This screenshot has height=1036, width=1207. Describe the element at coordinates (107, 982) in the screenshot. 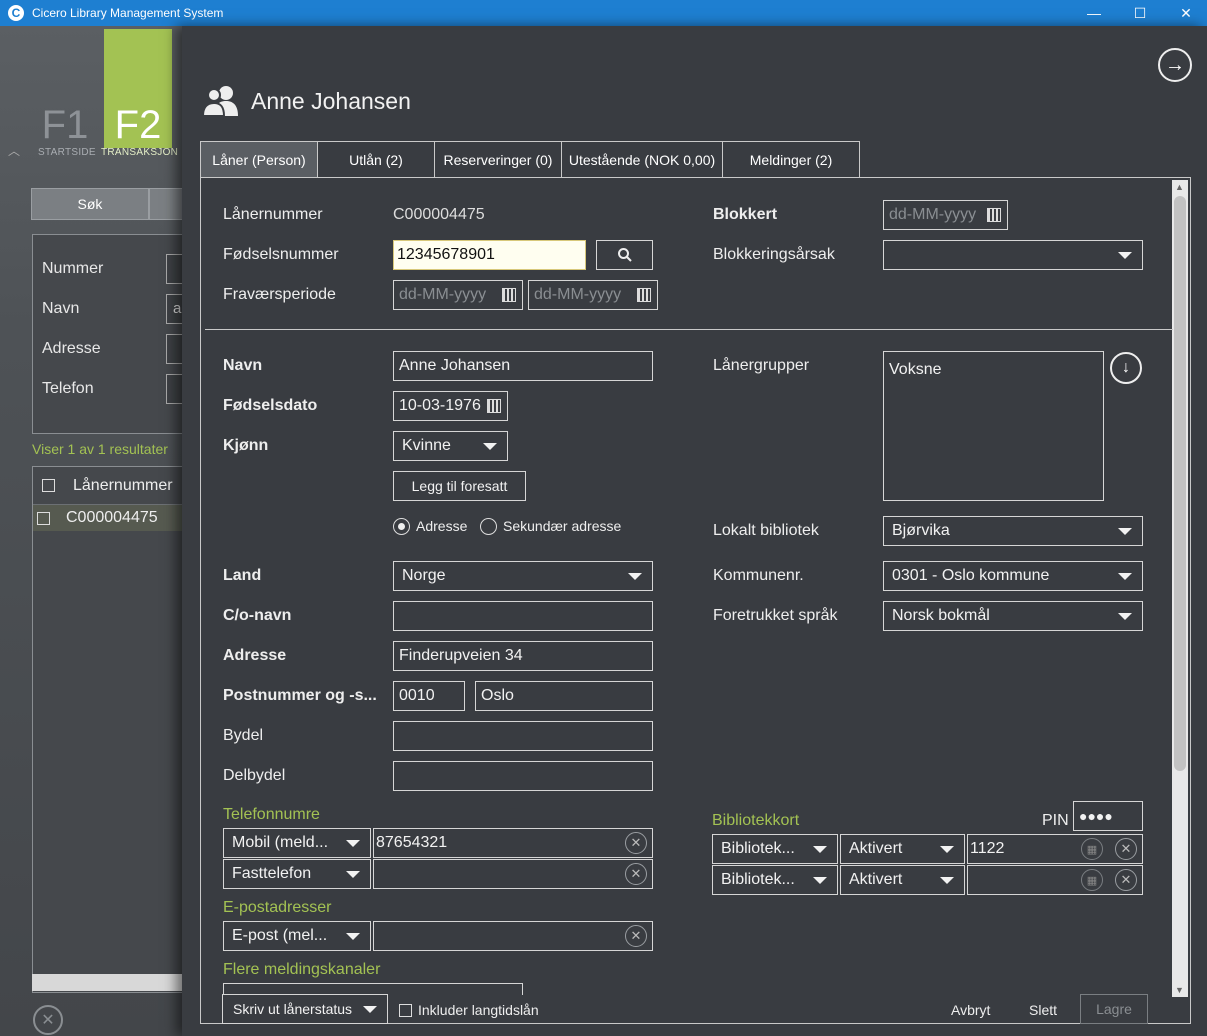

I see `results-hscrollbar` at that location.